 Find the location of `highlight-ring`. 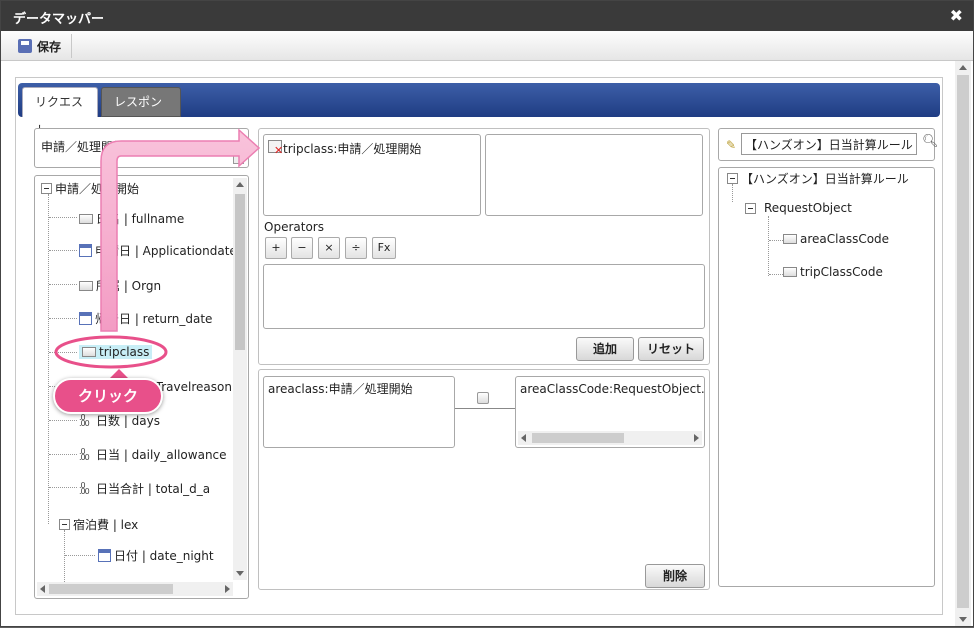

highlight-ring is located at coordinates (111, 352).